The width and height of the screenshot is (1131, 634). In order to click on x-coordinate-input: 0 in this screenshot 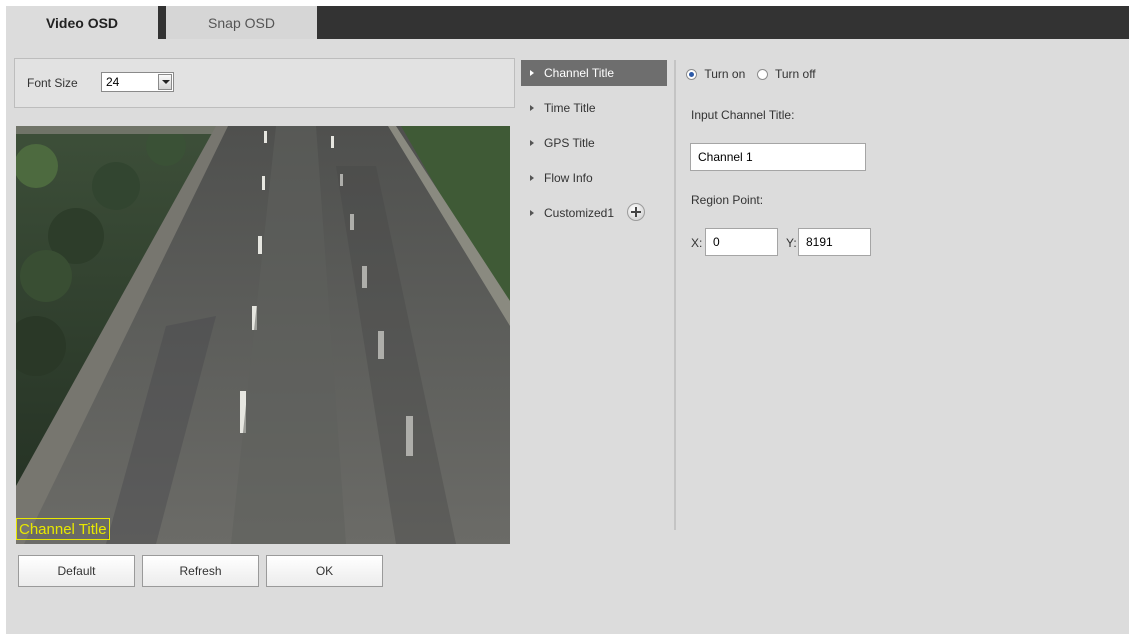, I will do `click(741, 242)`.